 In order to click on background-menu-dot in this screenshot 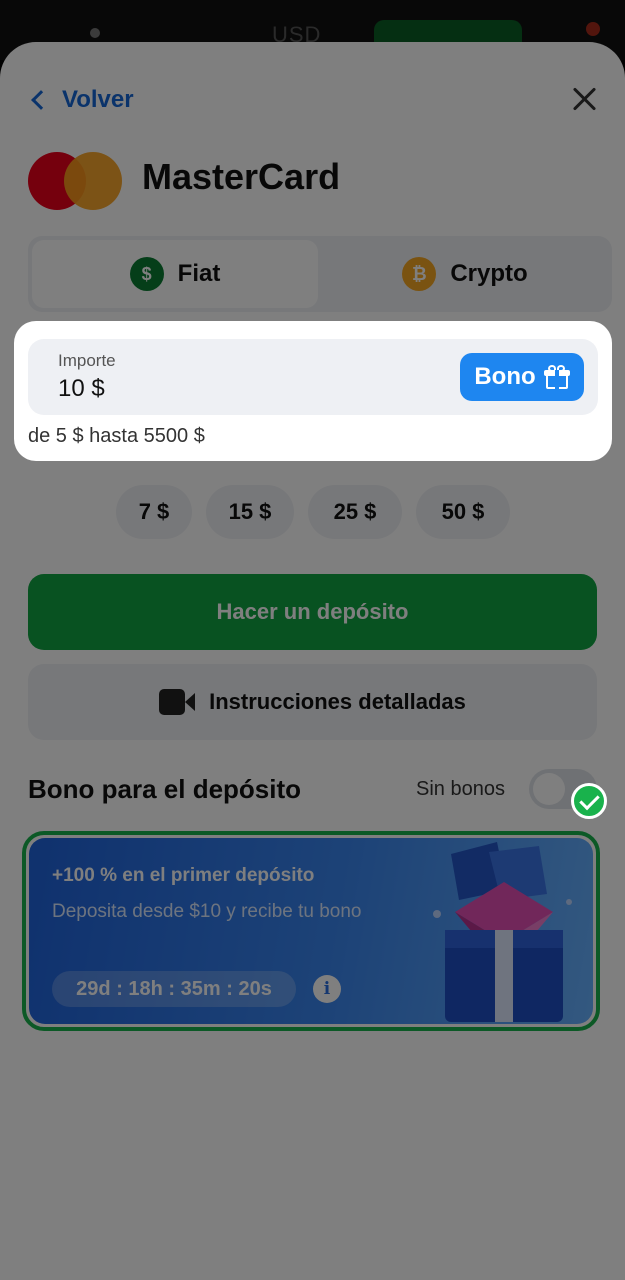, I will do `click(95, 33)`.